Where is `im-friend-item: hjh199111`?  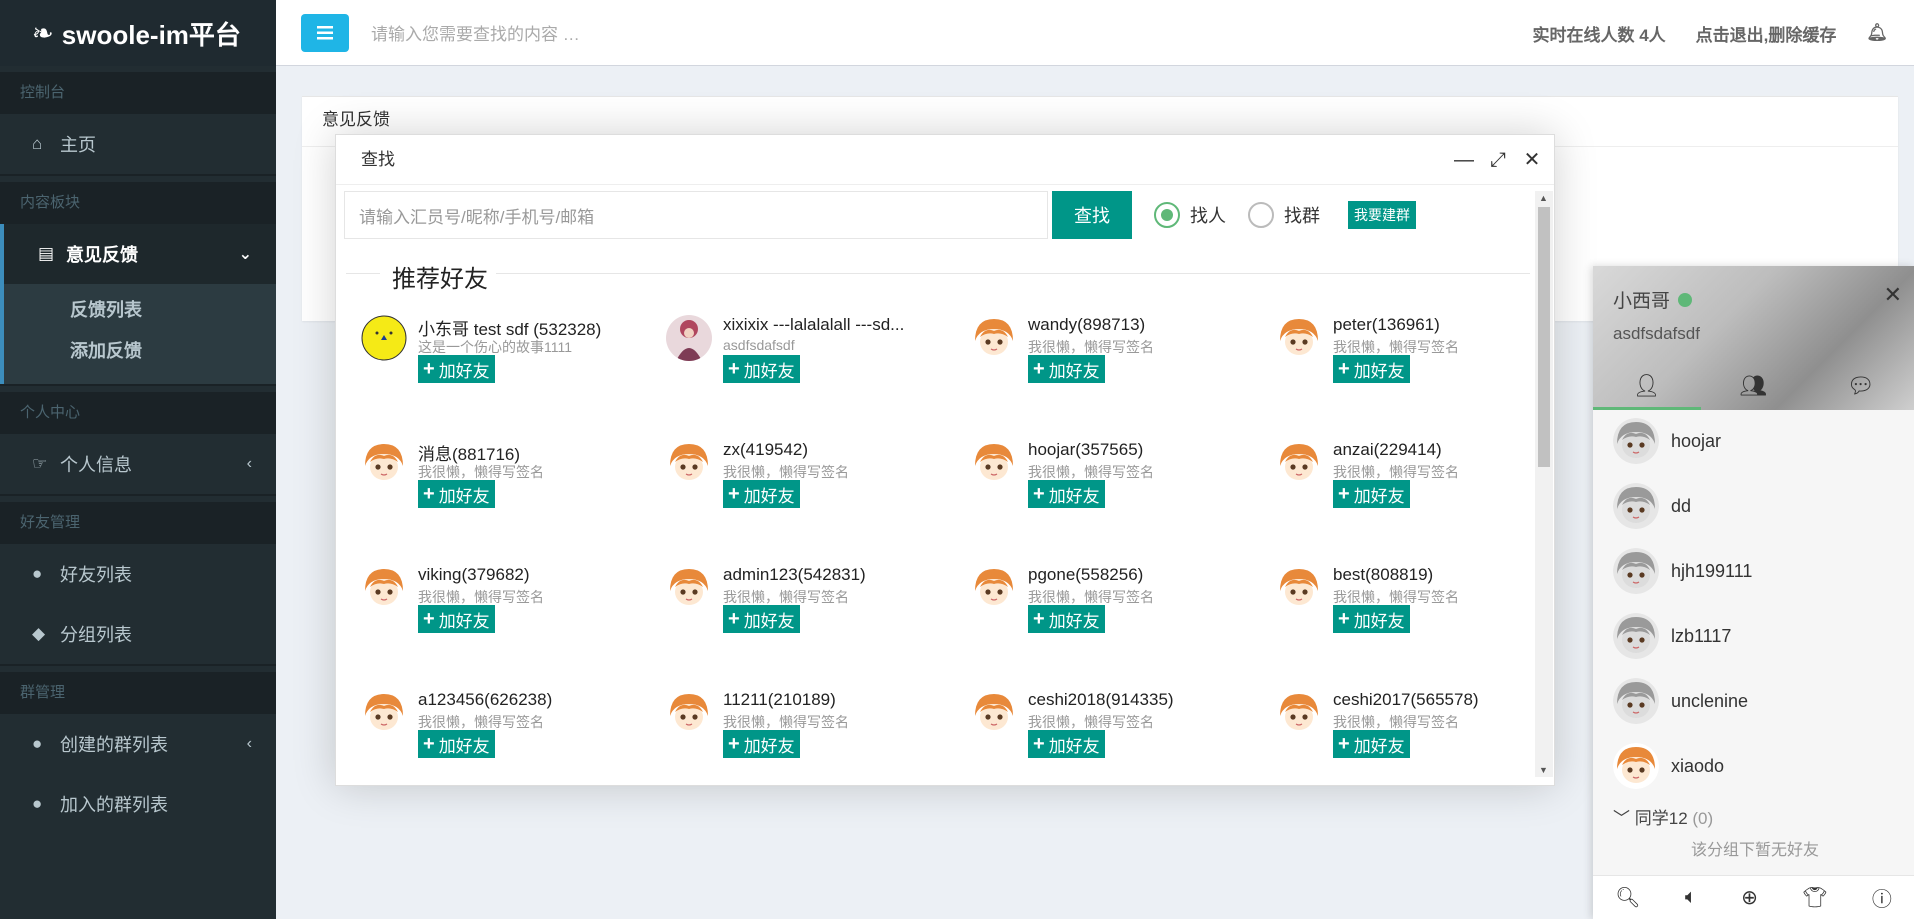
im-friend-item: hjh199111 is located at coordinates (1682, 571).